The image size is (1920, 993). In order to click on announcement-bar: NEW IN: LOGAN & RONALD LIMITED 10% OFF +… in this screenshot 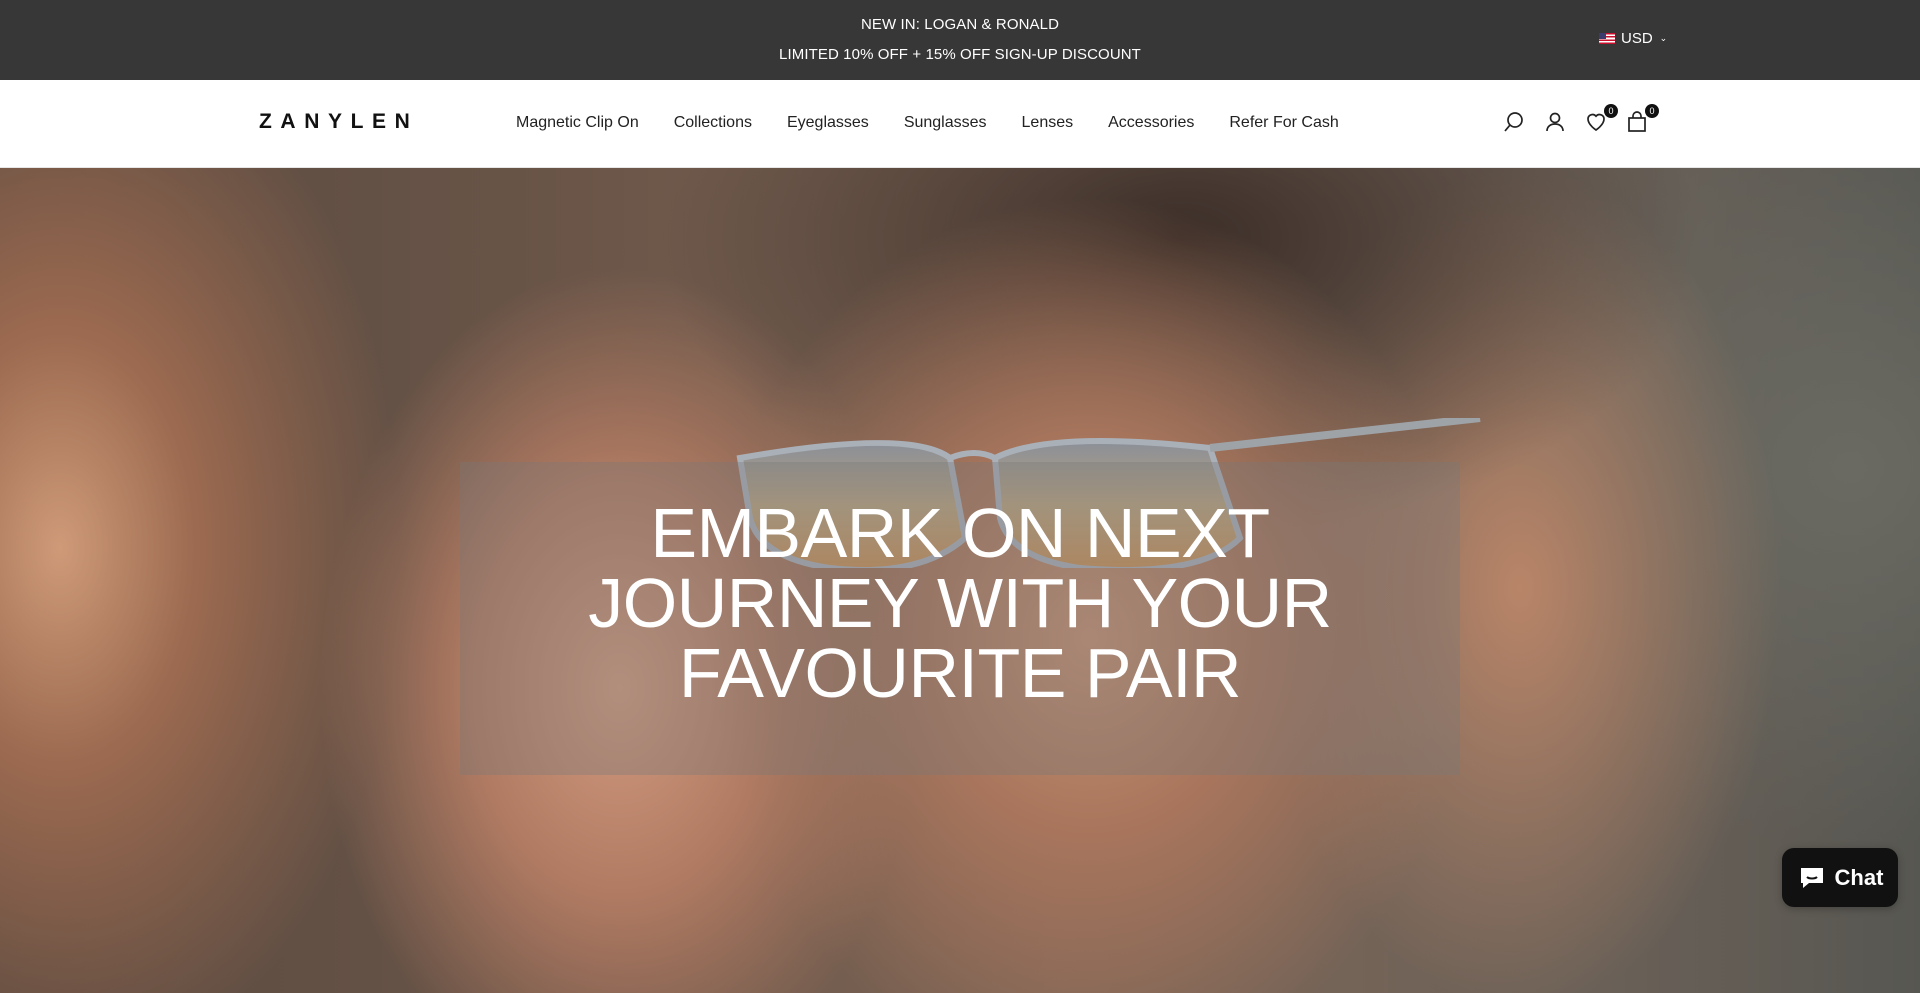, I will do `click(960, 40)`.